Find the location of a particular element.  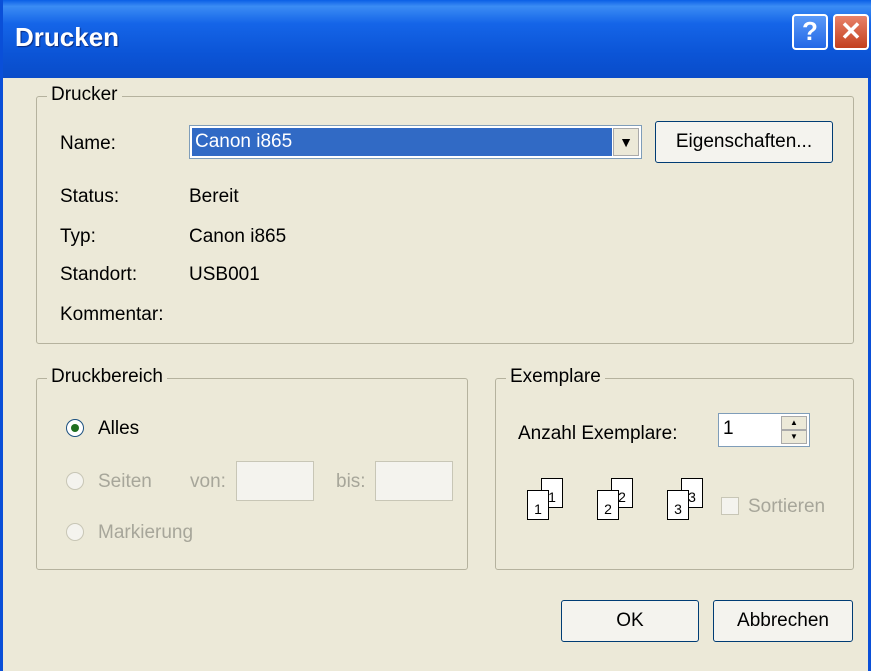

radio-all-label: Alles is located at coordinates (118, 429).